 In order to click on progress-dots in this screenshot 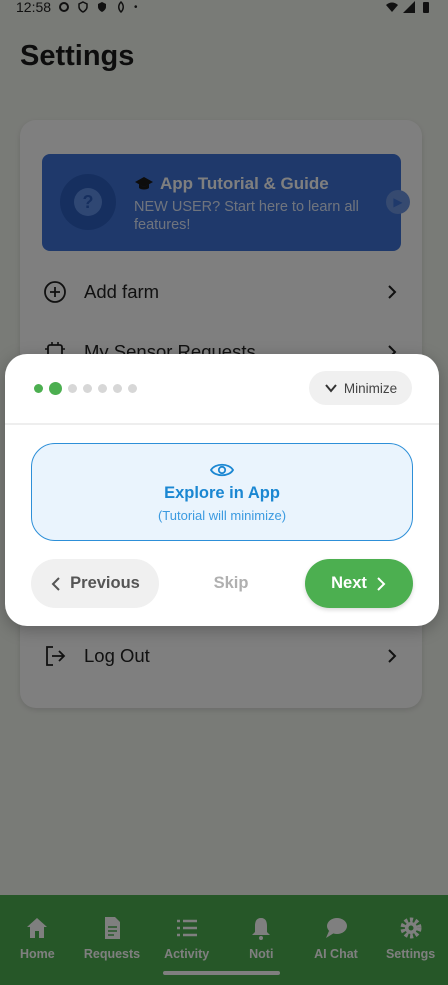, I will do `click(85, 388)`.